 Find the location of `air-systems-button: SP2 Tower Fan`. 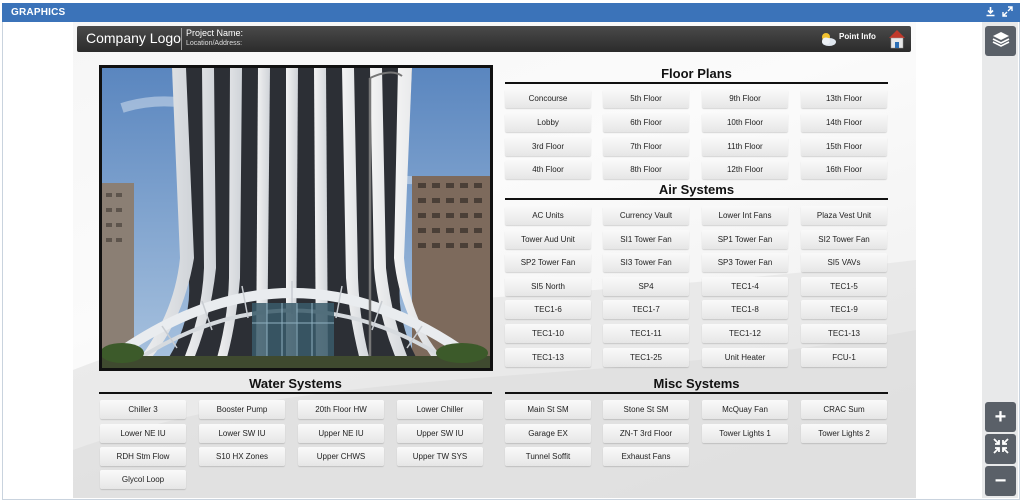

air-systems-button: SP2 Tower Fan is located at coordinates (548, 262).